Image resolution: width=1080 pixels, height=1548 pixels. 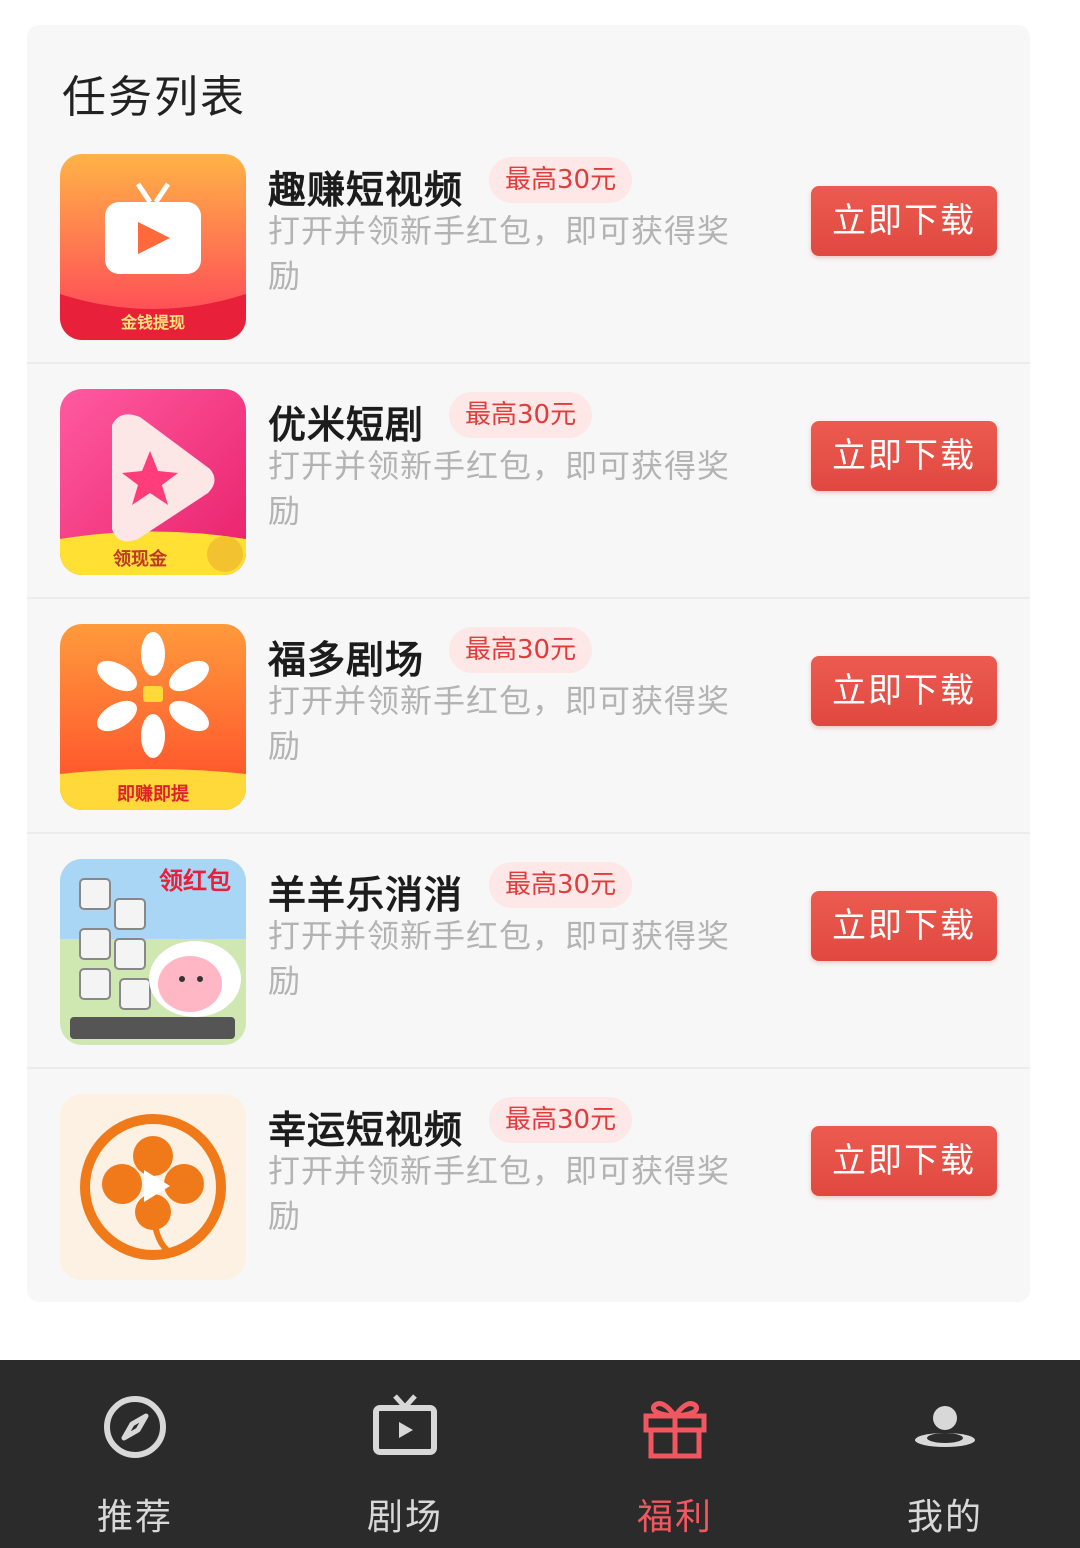 I want to click on user-icon, so click(x=945, y=1427).